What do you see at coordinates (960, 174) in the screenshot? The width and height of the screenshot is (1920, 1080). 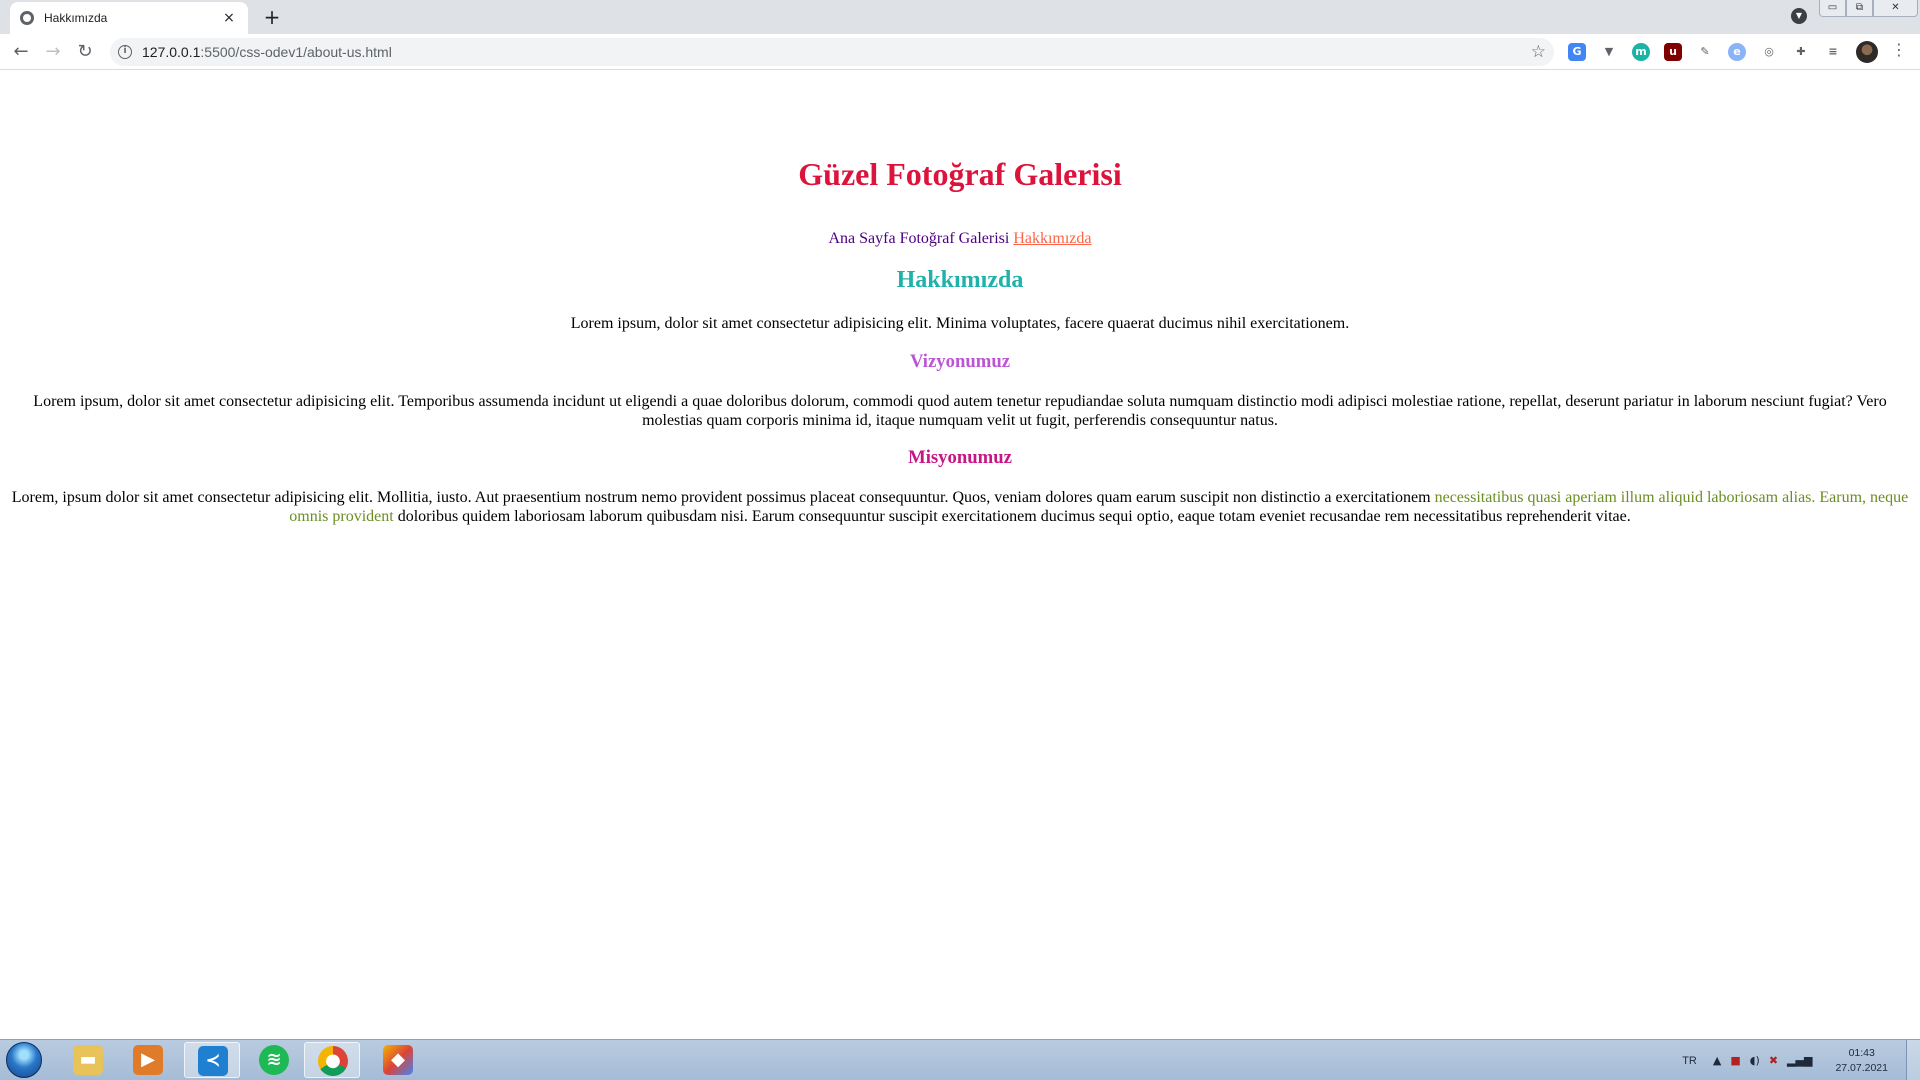 I see `site-title: Güzel Fotoğraf Galerisi` at bounding box center [960, 174].